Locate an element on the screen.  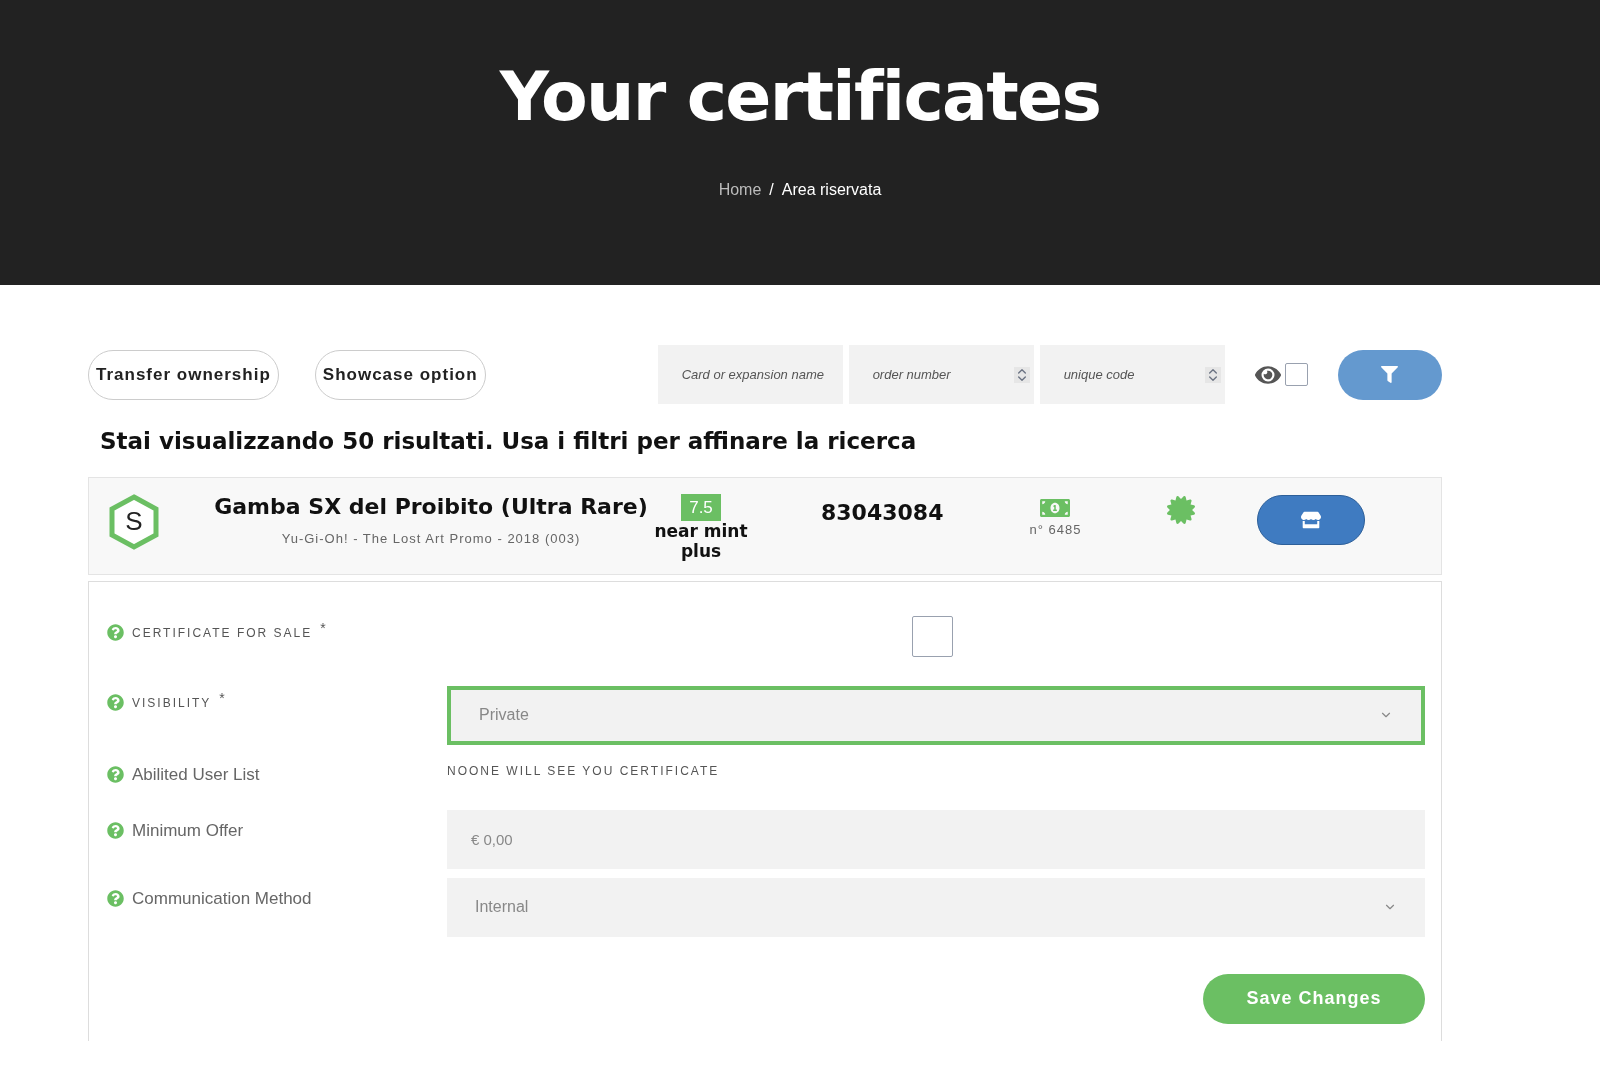
grade-badge: 7.5 is located at coordinates (701, 507).